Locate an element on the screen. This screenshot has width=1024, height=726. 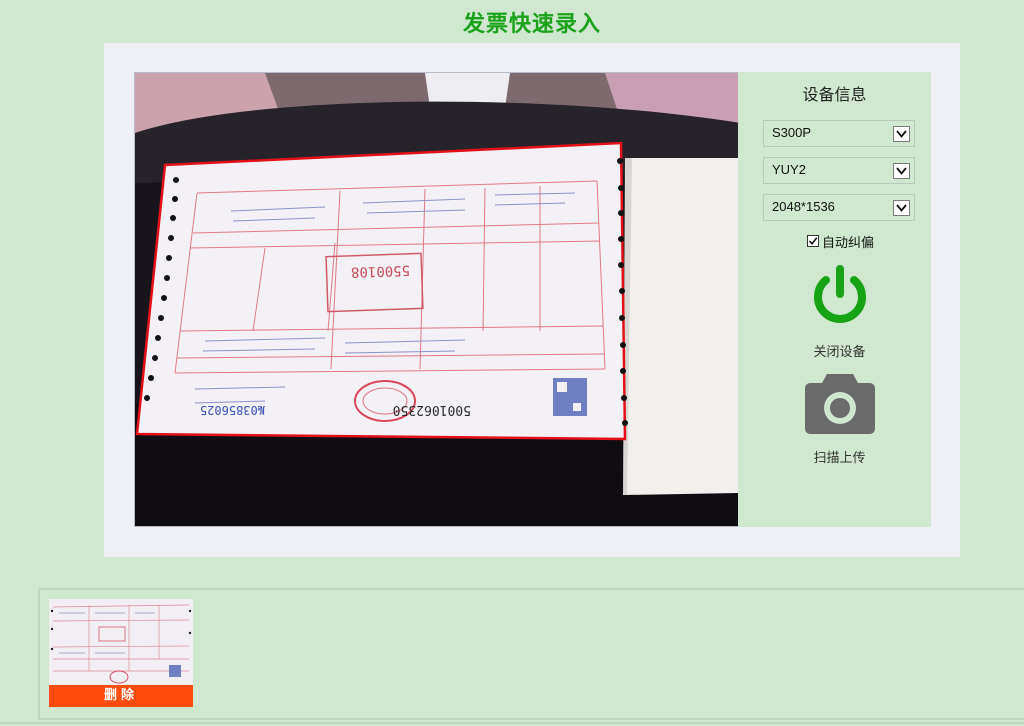
auto-correct-option: 自动纠偏 is located at coordinates (841, 242).